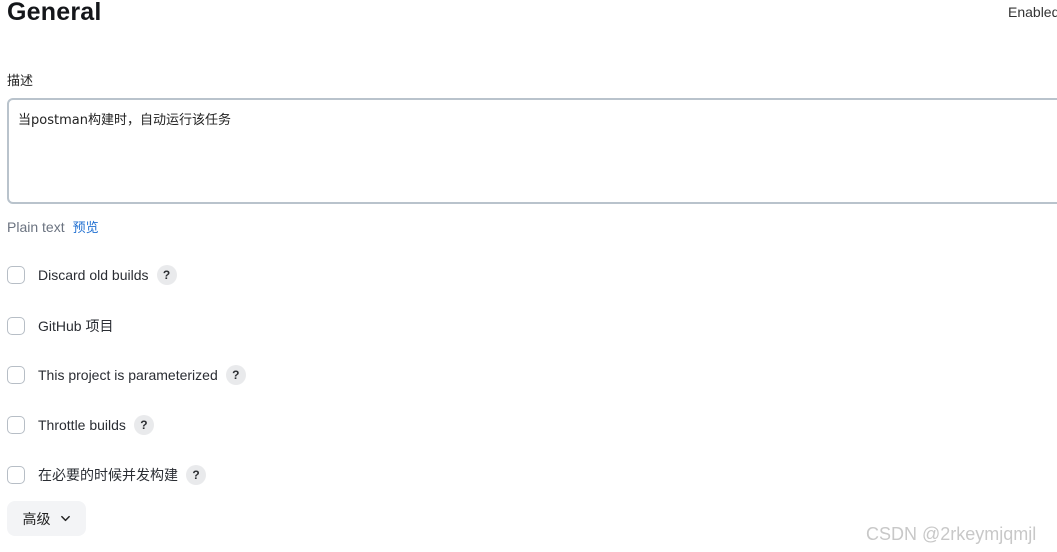  I want to click on discard-old-builds-checkbox, so click(16, 275).